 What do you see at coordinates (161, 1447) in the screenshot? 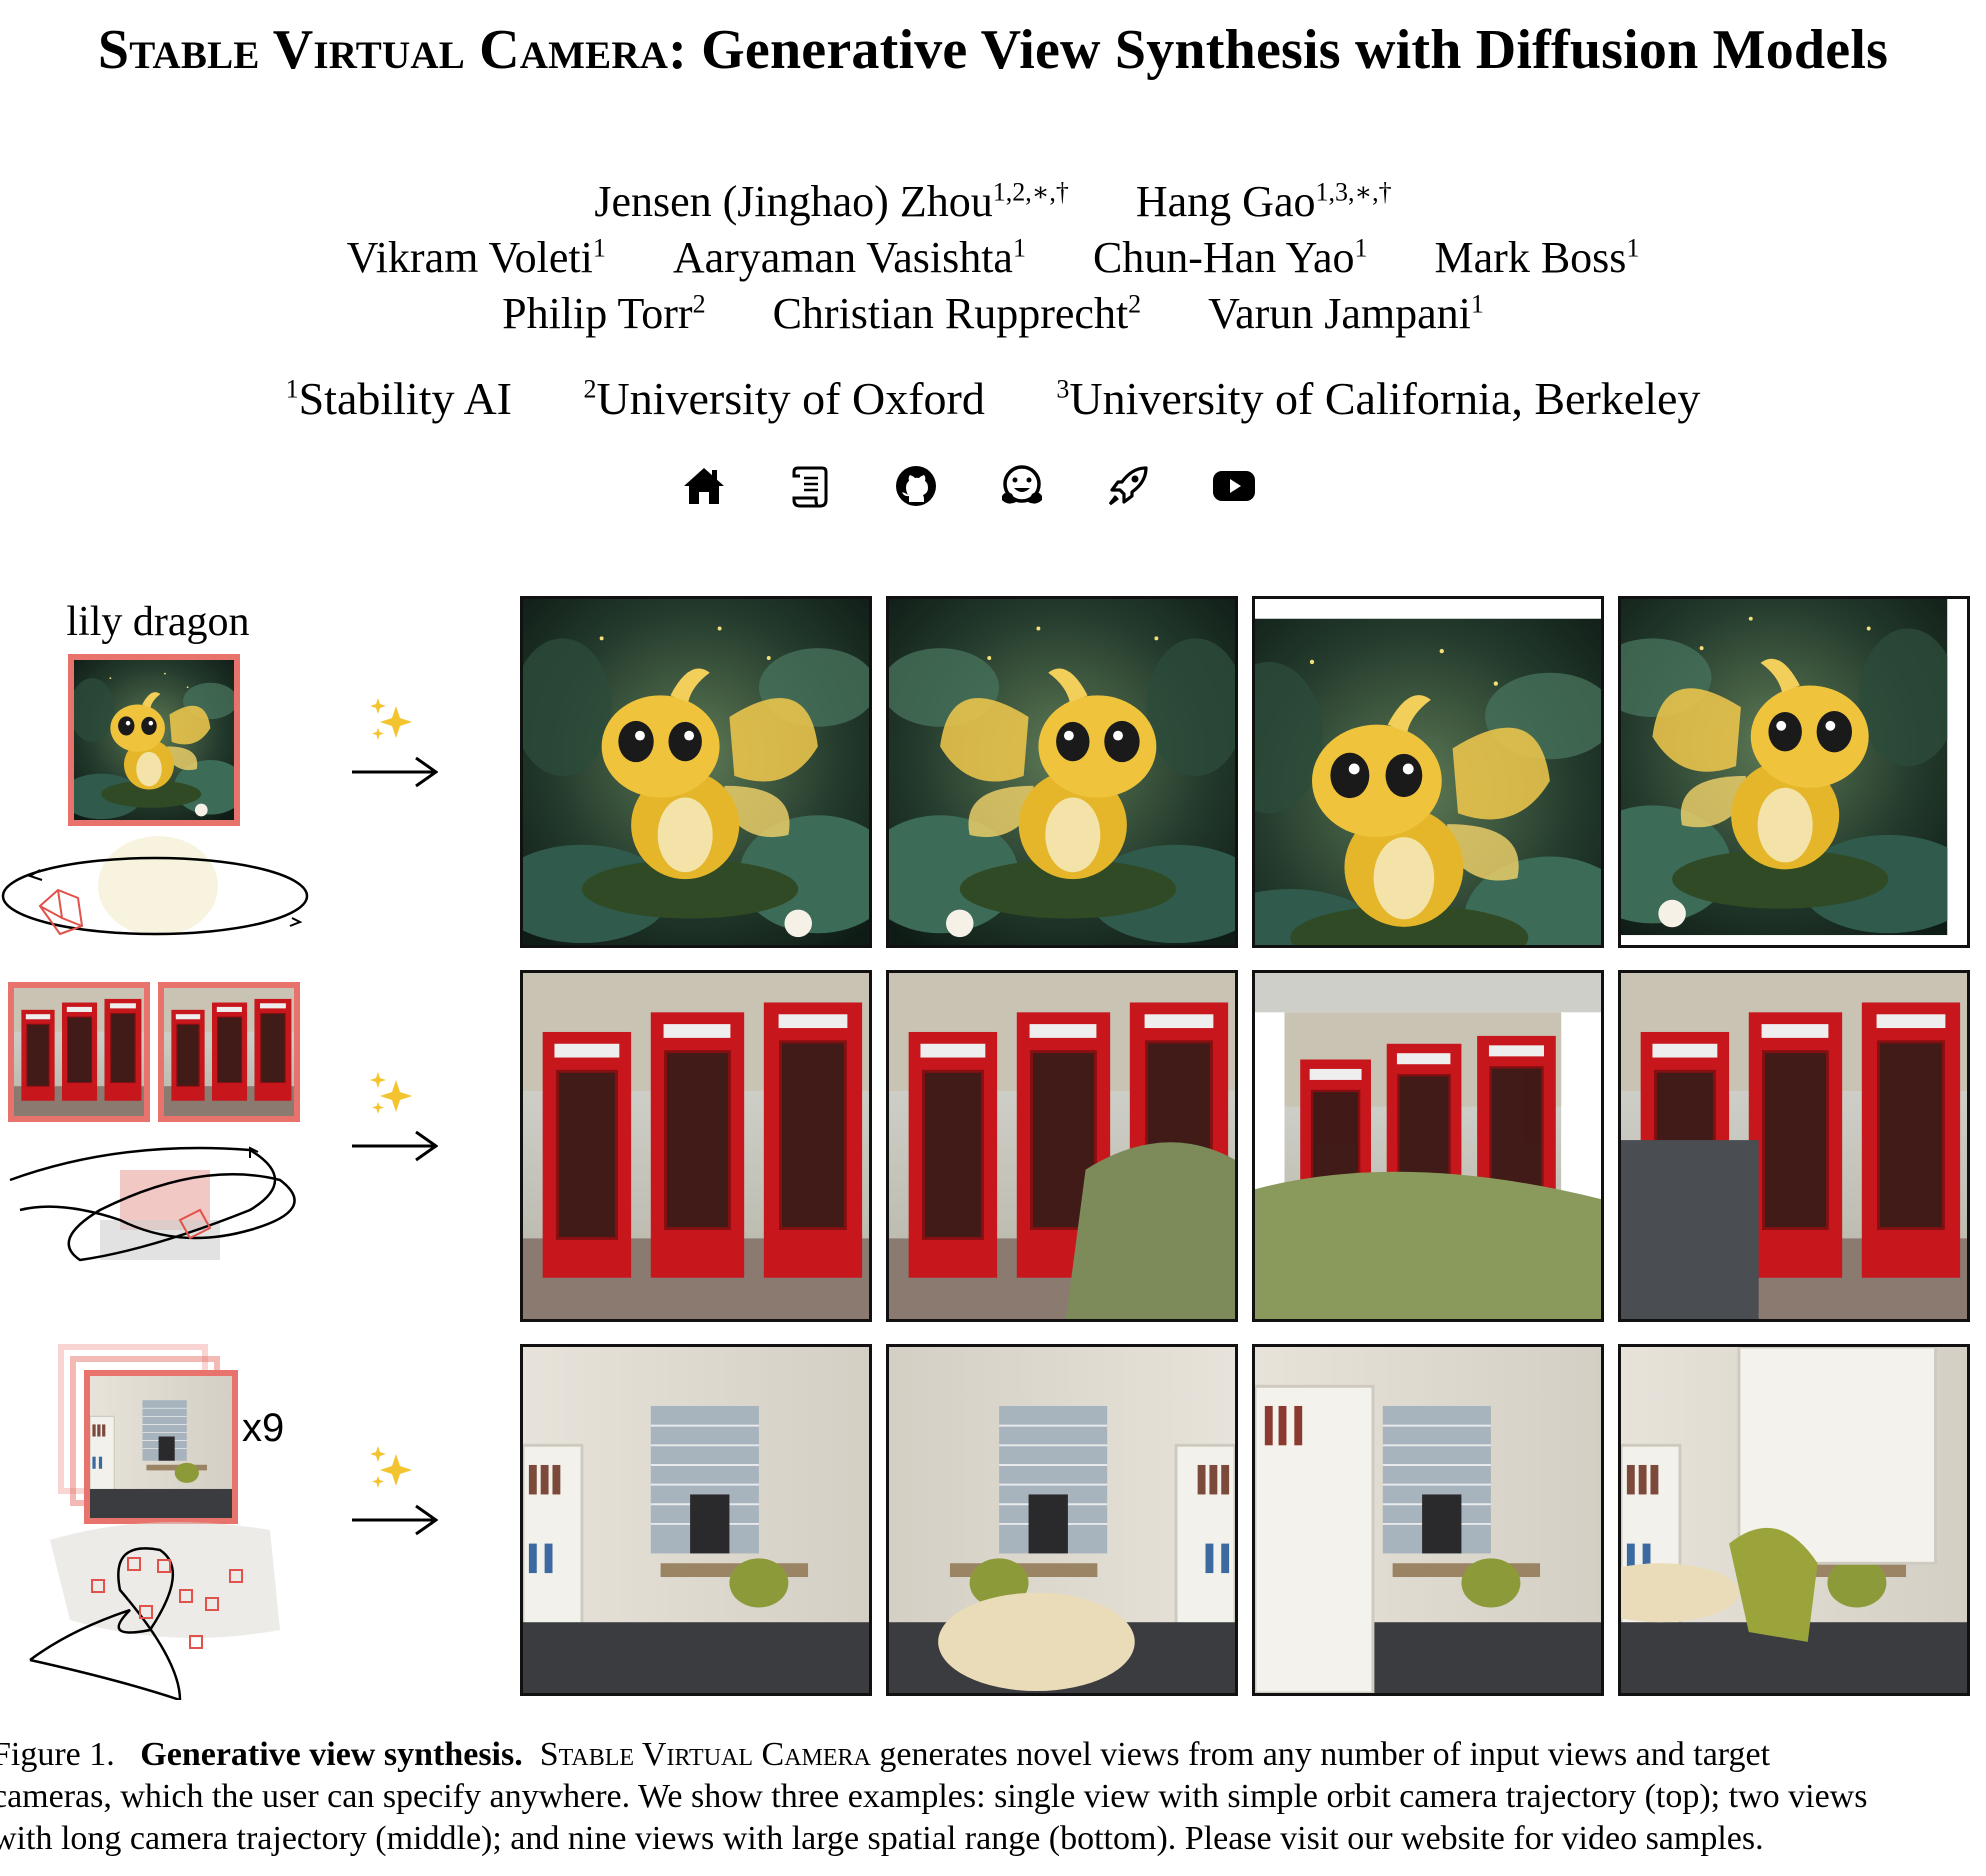
I see `input-view-office` at bounding box center [161, 1447].